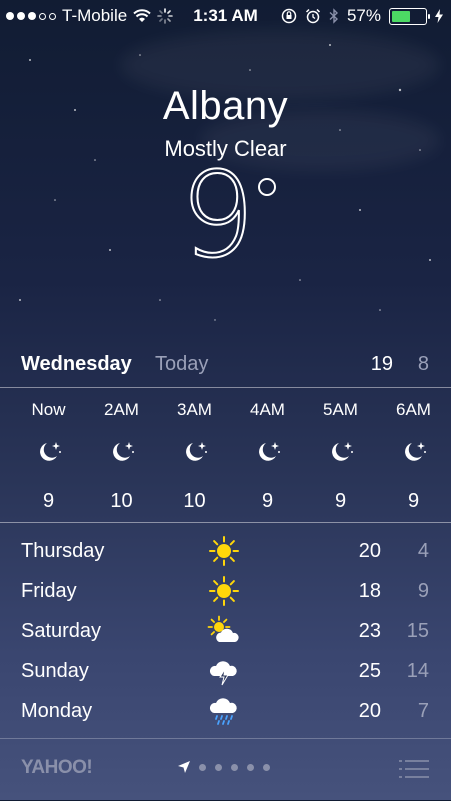 The width and height of the screenshot is (451, 801). I want to click on rain-icon, so click(224, 711).